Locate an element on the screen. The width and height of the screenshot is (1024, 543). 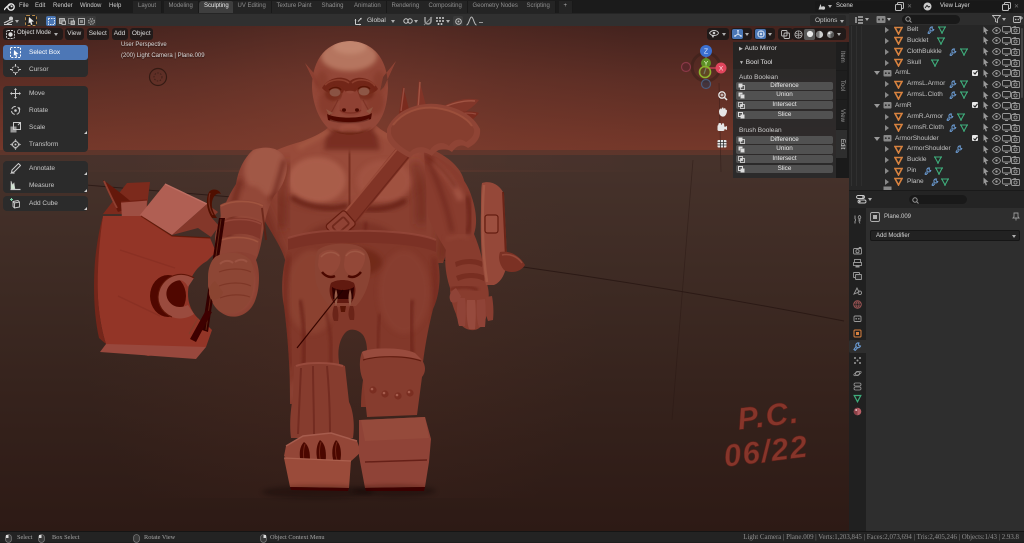
svg-text: Z is located at coordinates (706, 52).